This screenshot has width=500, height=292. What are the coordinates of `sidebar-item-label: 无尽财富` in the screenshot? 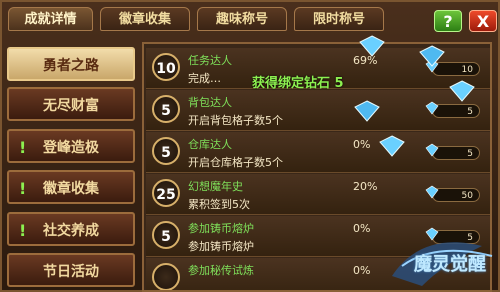 It's located at (71, 106).